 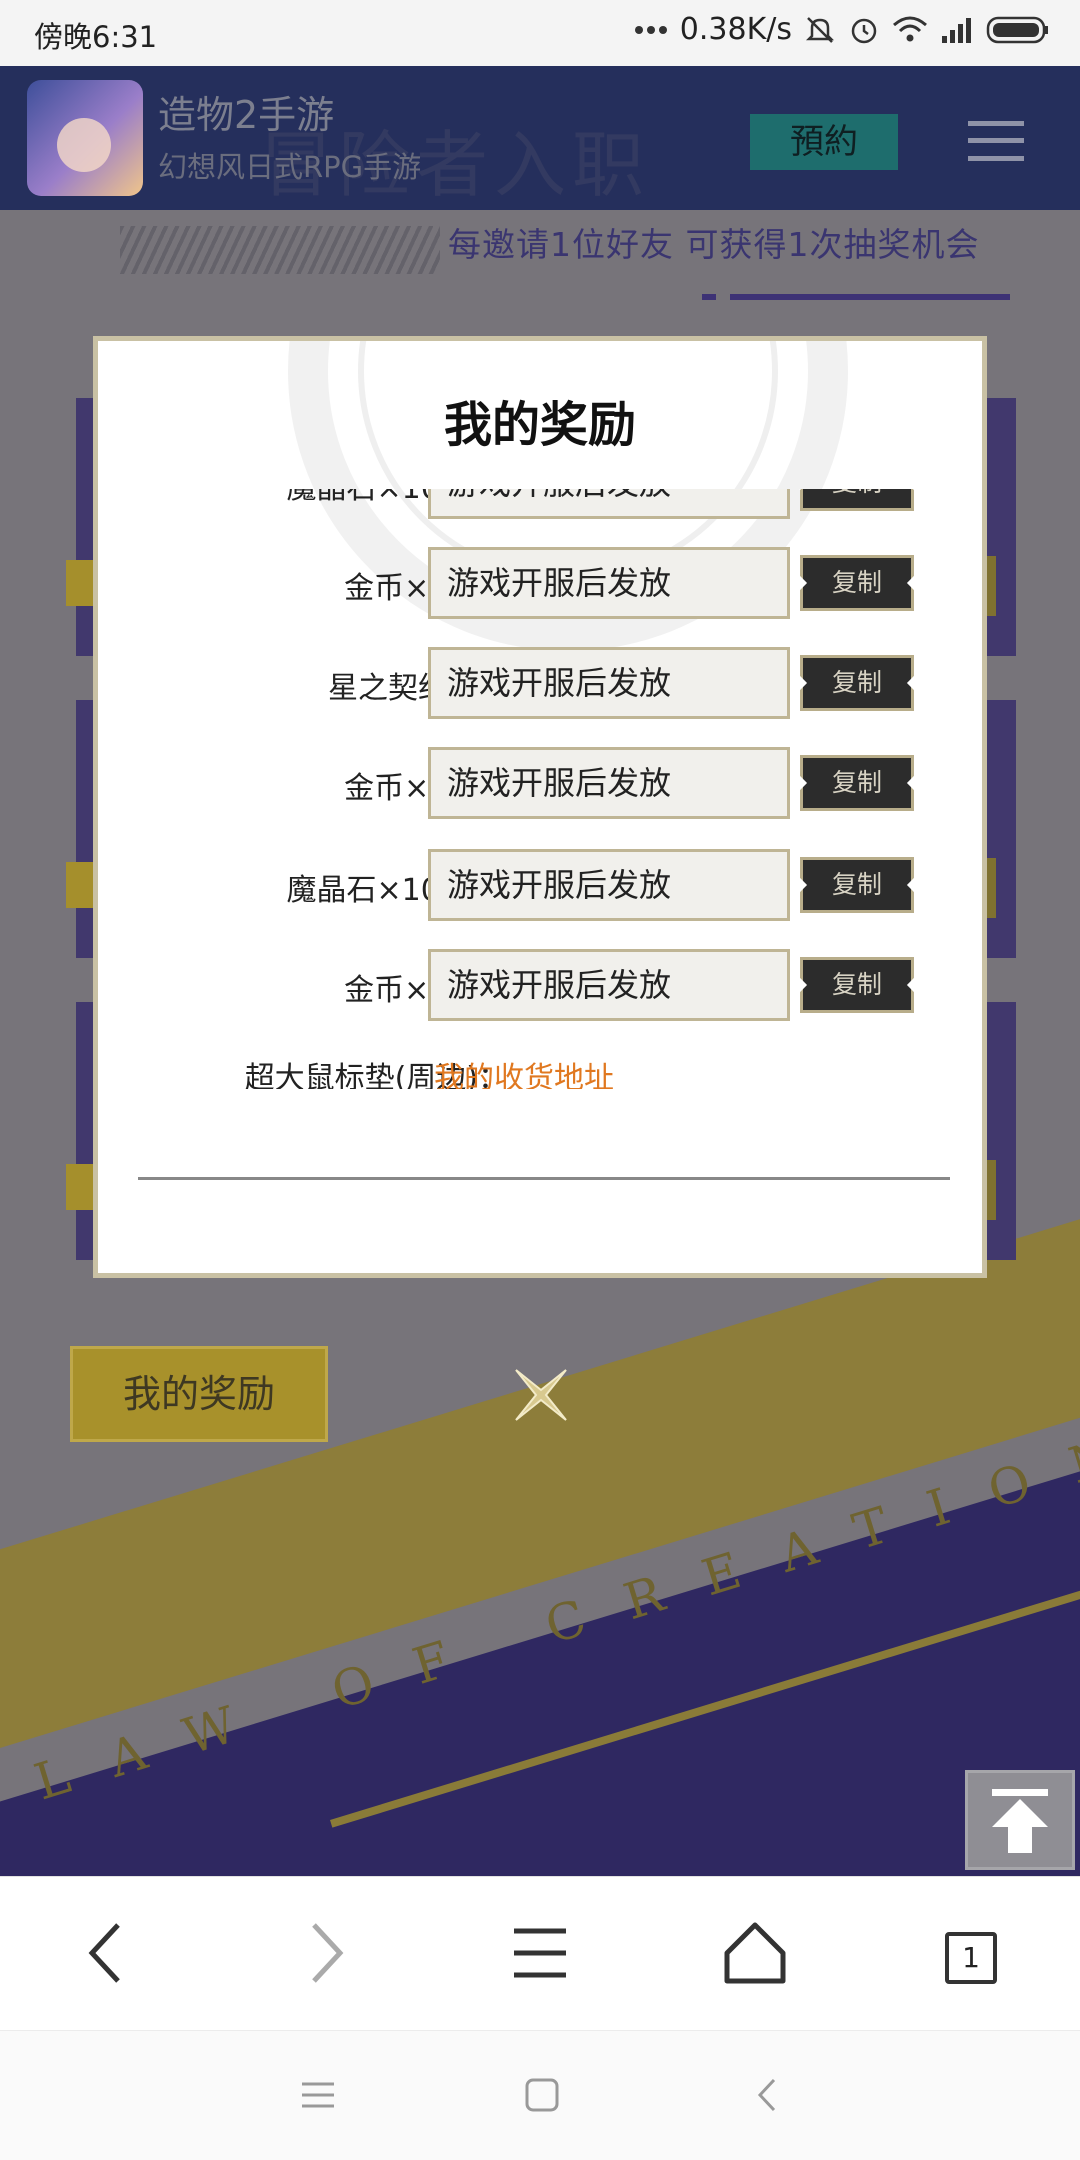 What do you see at coordinates (842, 29) in the screenshot?
I see `status-icons: 0.38K/s` at bounding box center [842, 29].